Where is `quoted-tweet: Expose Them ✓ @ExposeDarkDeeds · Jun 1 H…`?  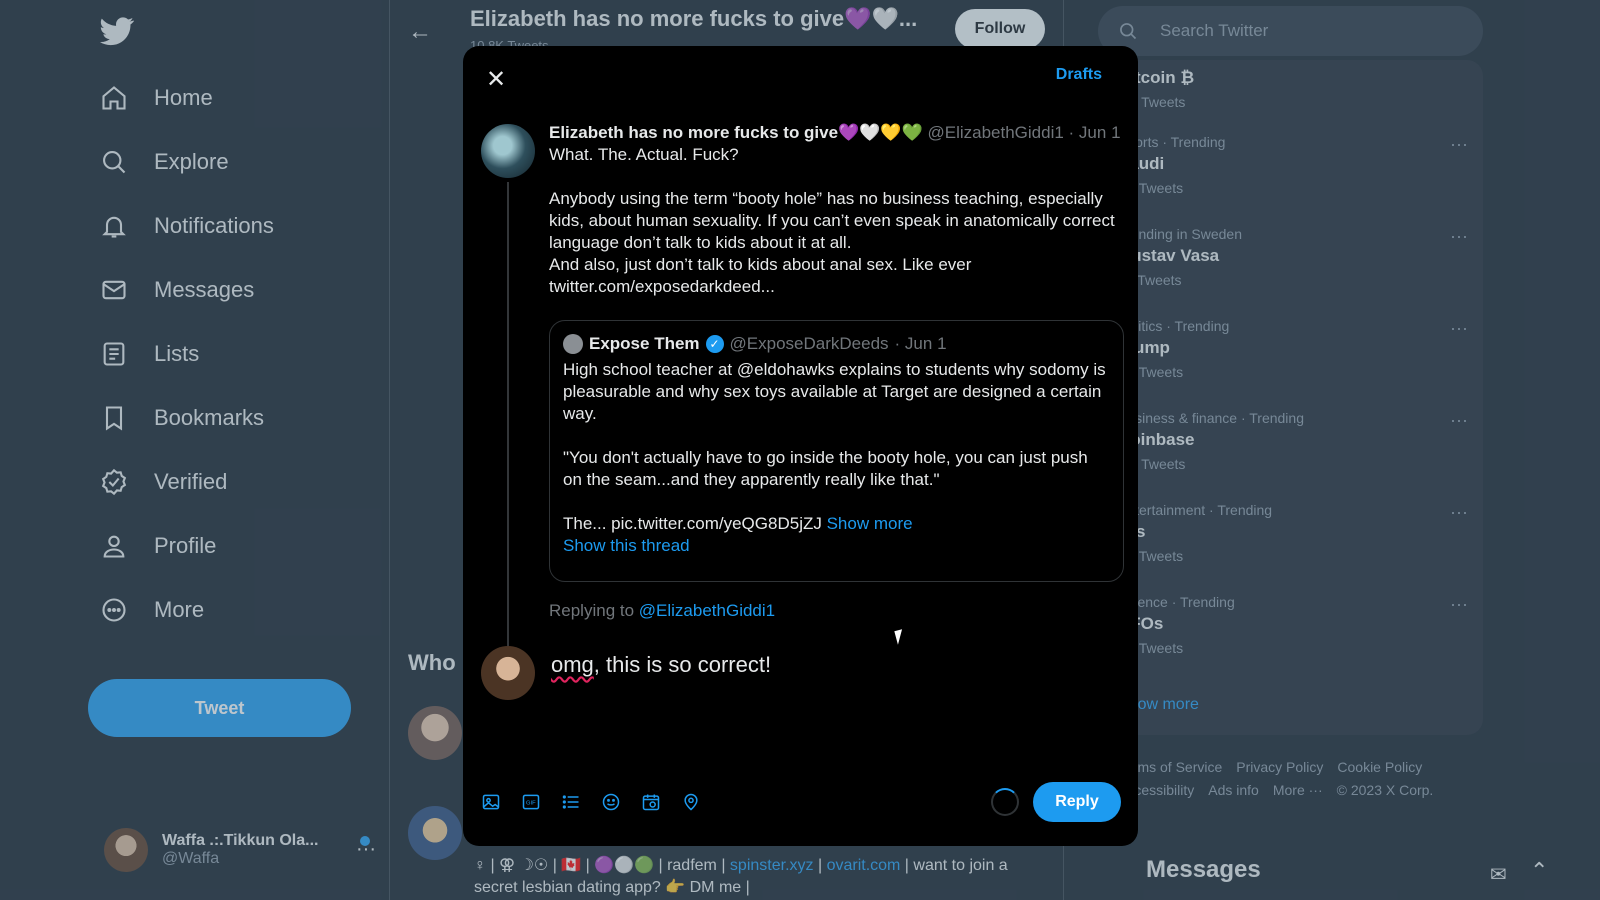 quoted-tweet: Expose Them ✓ @ExposeDarkDeeds · Jun 1 H… is located at coordinates (836, 451).